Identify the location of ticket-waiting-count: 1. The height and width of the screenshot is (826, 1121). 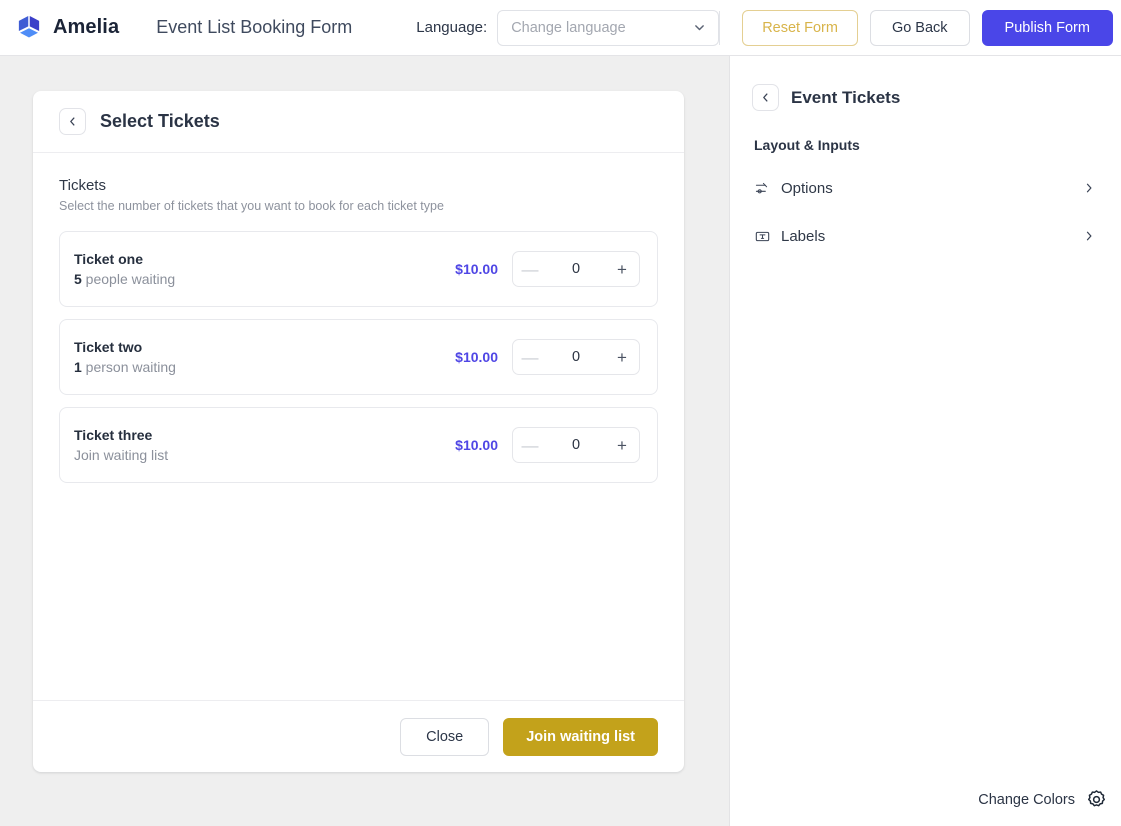
(78, 367).